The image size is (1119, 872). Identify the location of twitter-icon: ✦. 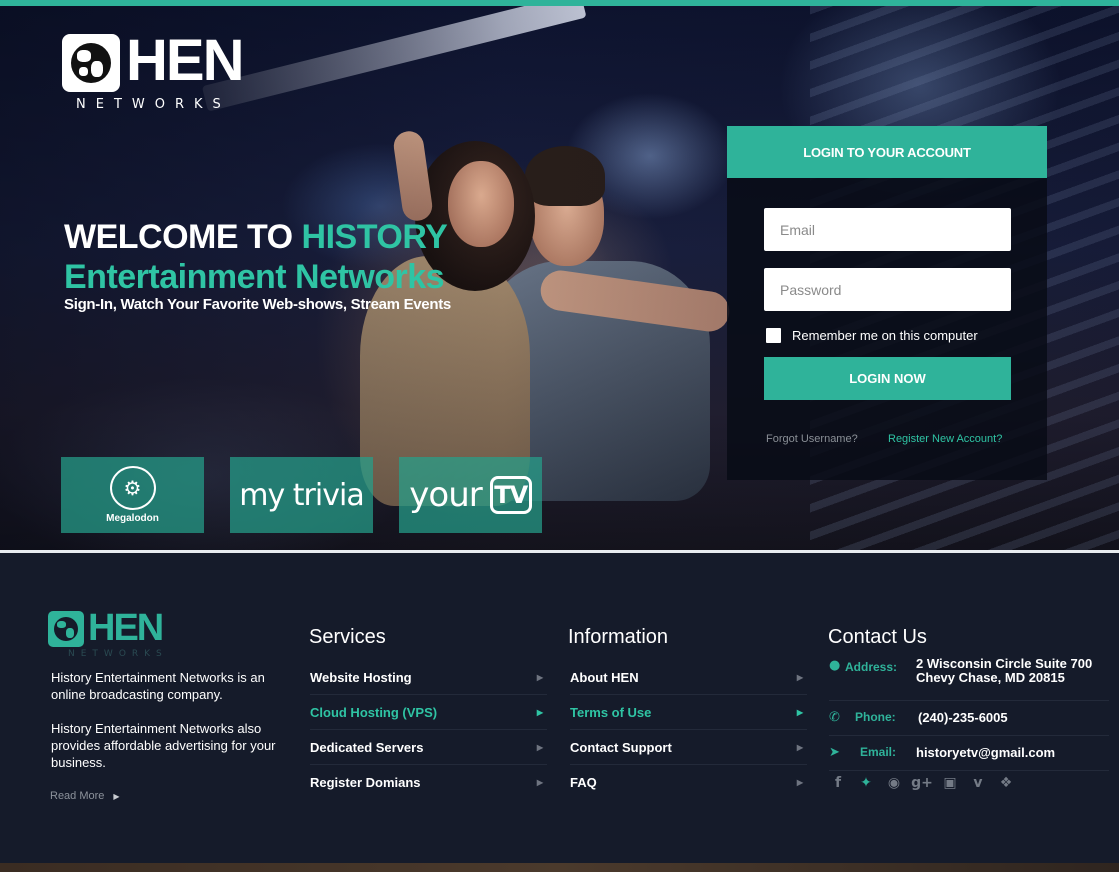
(866, 783).